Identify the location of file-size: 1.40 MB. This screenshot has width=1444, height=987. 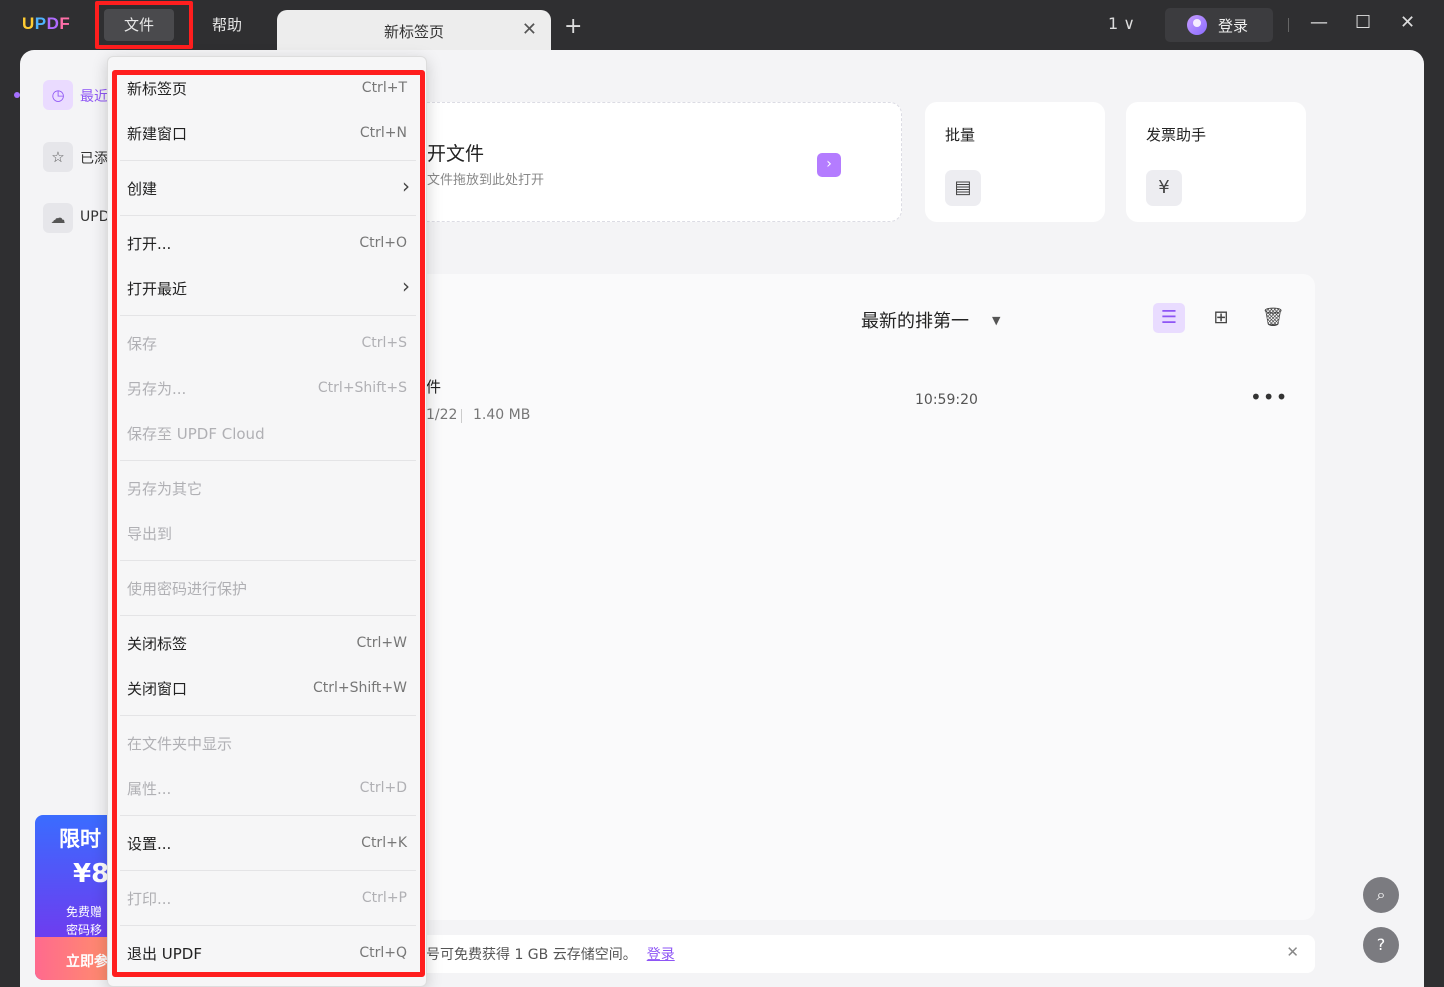
(502, 415).